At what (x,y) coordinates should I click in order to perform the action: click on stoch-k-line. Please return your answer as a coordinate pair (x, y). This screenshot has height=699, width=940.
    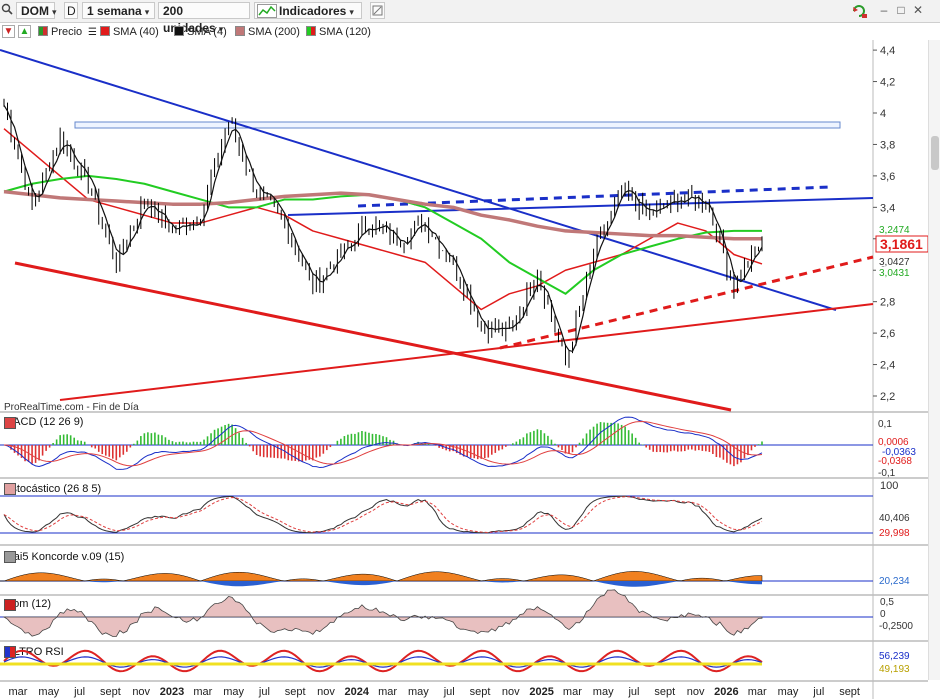
    Looking at the image, I should click on (383, 514).